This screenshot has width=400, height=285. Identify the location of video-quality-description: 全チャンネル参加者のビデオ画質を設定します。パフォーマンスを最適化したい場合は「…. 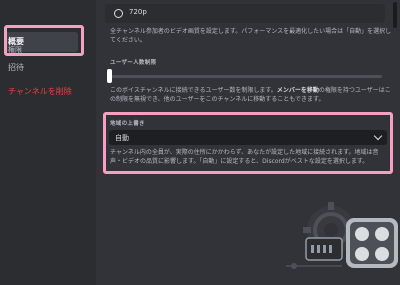
(251, 36).